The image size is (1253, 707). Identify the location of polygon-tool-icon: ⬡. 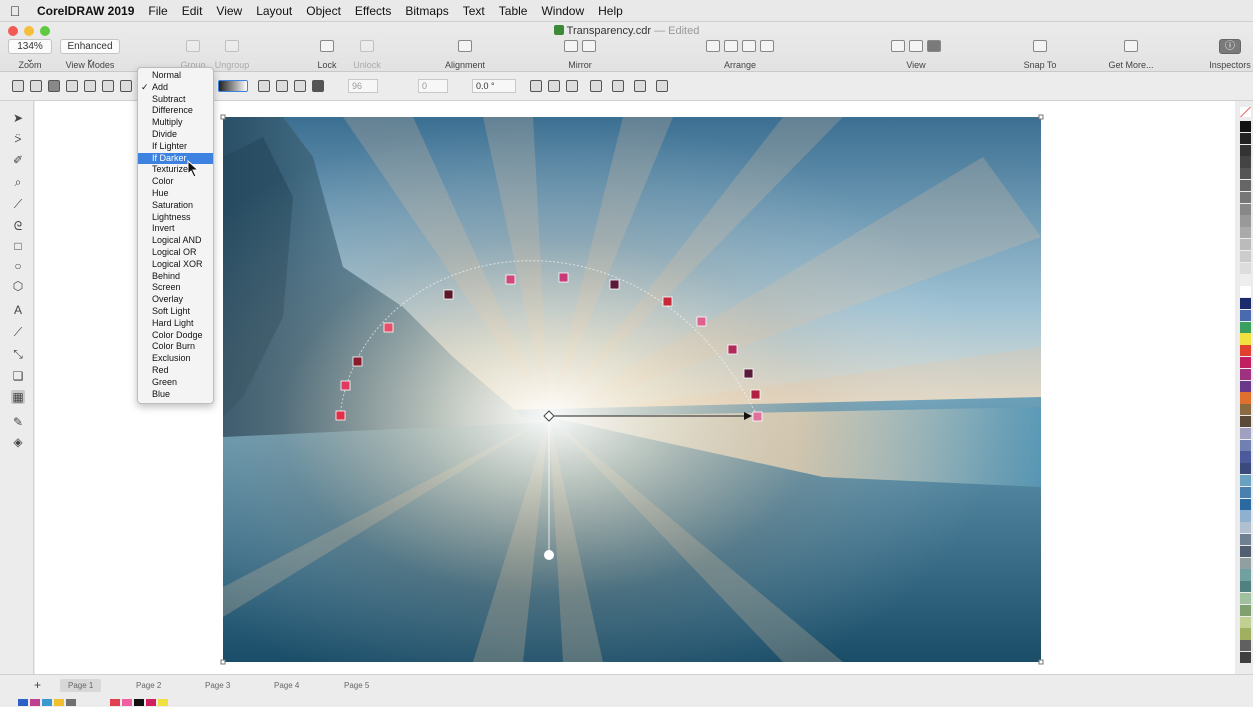
(18, 286).